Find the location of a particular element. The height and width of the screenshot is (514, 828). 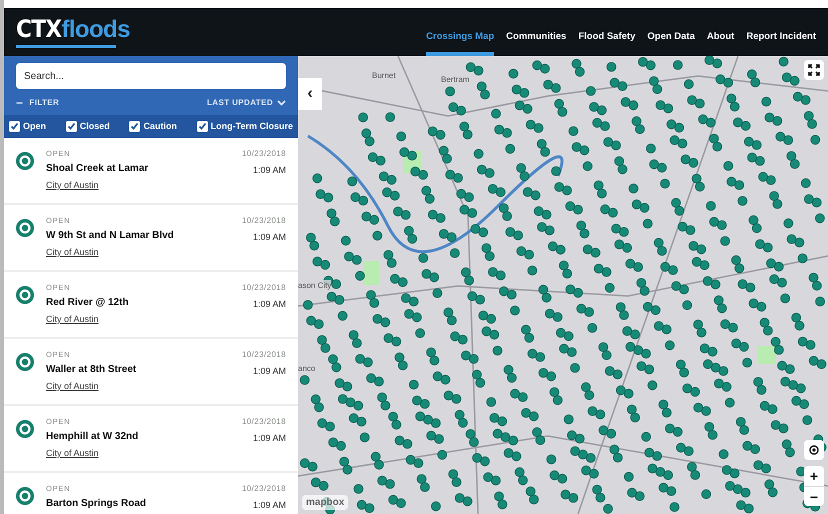

filter-checkbox: Closed is located at coordinates (88, 127).